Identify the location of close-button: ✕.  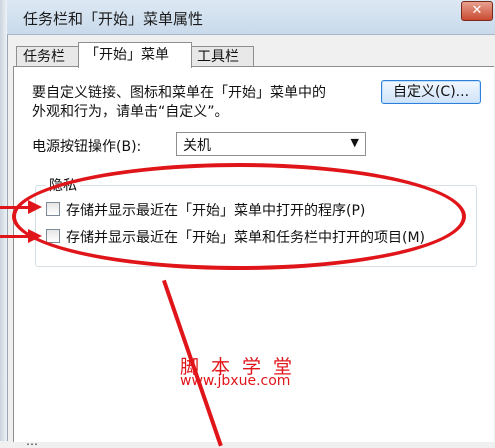
(477, 11).